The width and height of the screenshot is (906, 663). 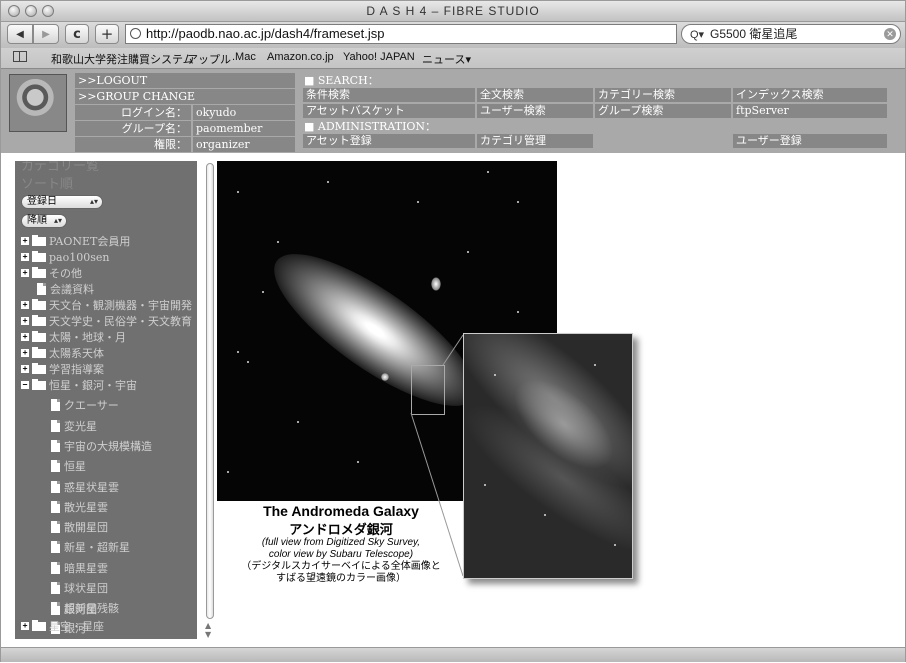 I want to click on caption-credit-line: すばる望遠鏡のカラー画像）, so click(x=341, y=578).